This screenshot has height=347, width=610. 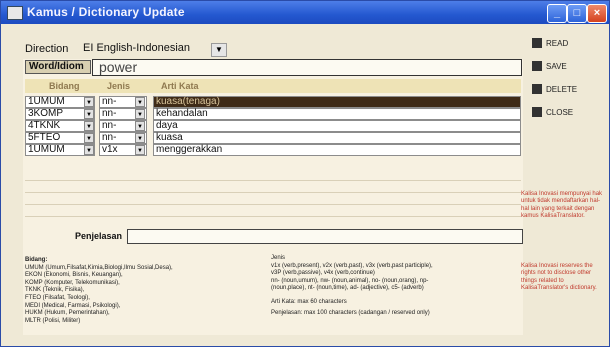 I want to click on table-row: 1UMUM ▼ nn- ▼ kuasa(tenaga), so click(x=273, y=102).